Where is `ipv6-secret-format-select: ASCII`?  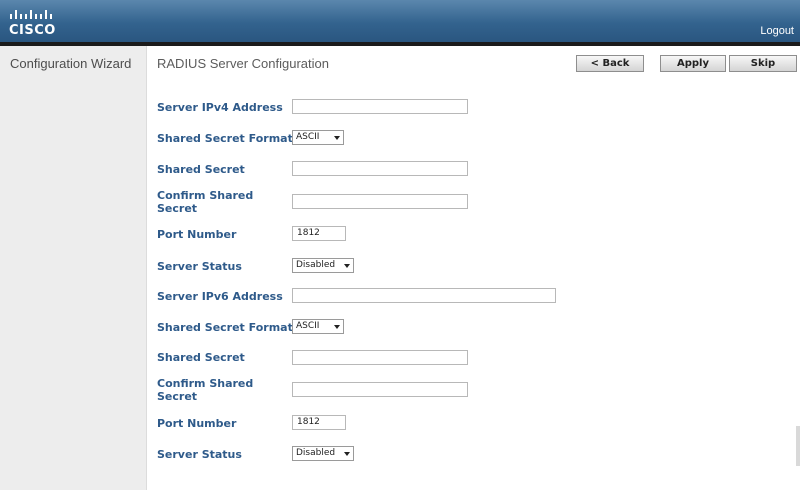
ipv6-secret-format-select: ASCII is located at coordinates (318, 326).